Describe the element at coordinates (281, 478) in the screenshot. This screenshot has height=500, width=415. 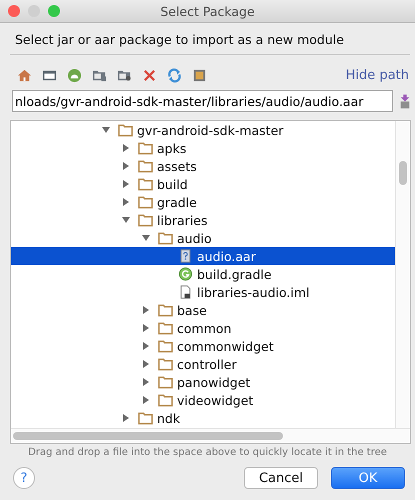
I see `cancel-button: Cancel` at that location.